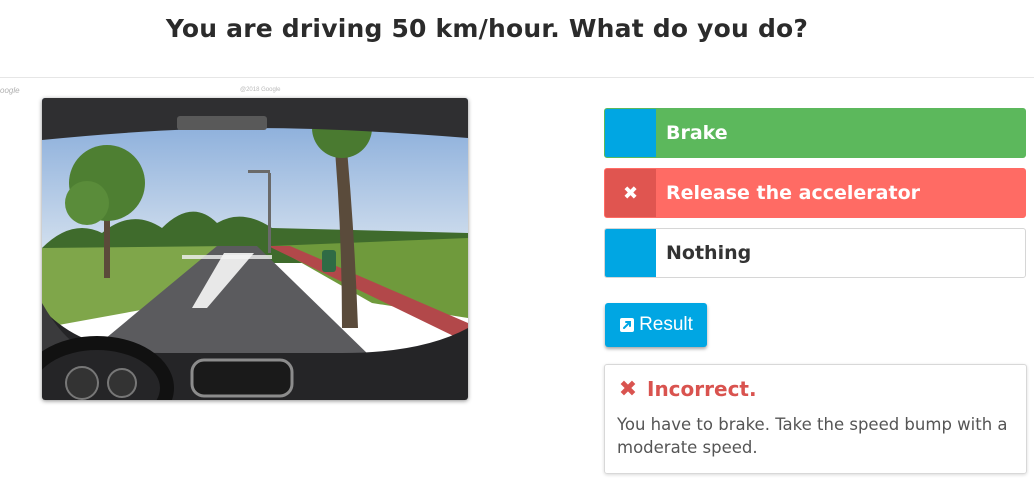 This screenshot has height=481, width=1034. What do you see at coordinates (630, 193) in the screenshot?
I see `close-icon: ✖` at bounding box center [630, 193].